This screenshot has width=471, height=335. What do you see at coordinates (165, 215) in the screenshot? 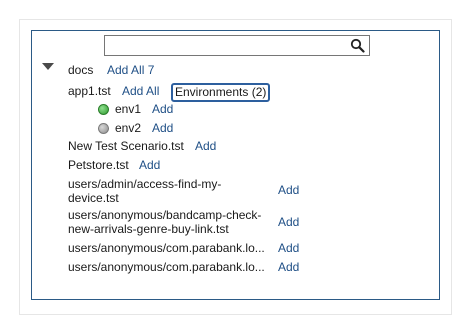
I see `tree-item-file-label-line1: users/anonymous/bandcamp-check-` at bounding box center [165, 215].